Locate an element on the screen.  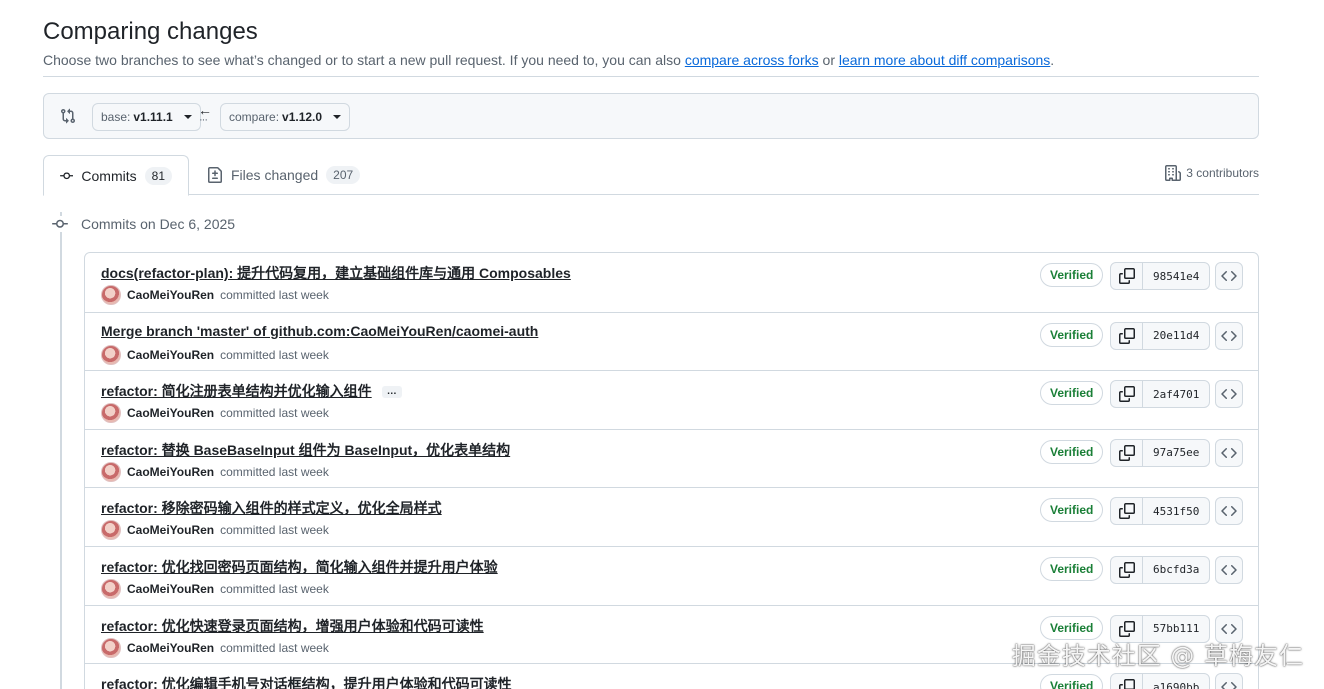
commit-message-link: refactor: 移除密码输入组件的样式定义，优化全局样式 is located at coordinates (271, 508).